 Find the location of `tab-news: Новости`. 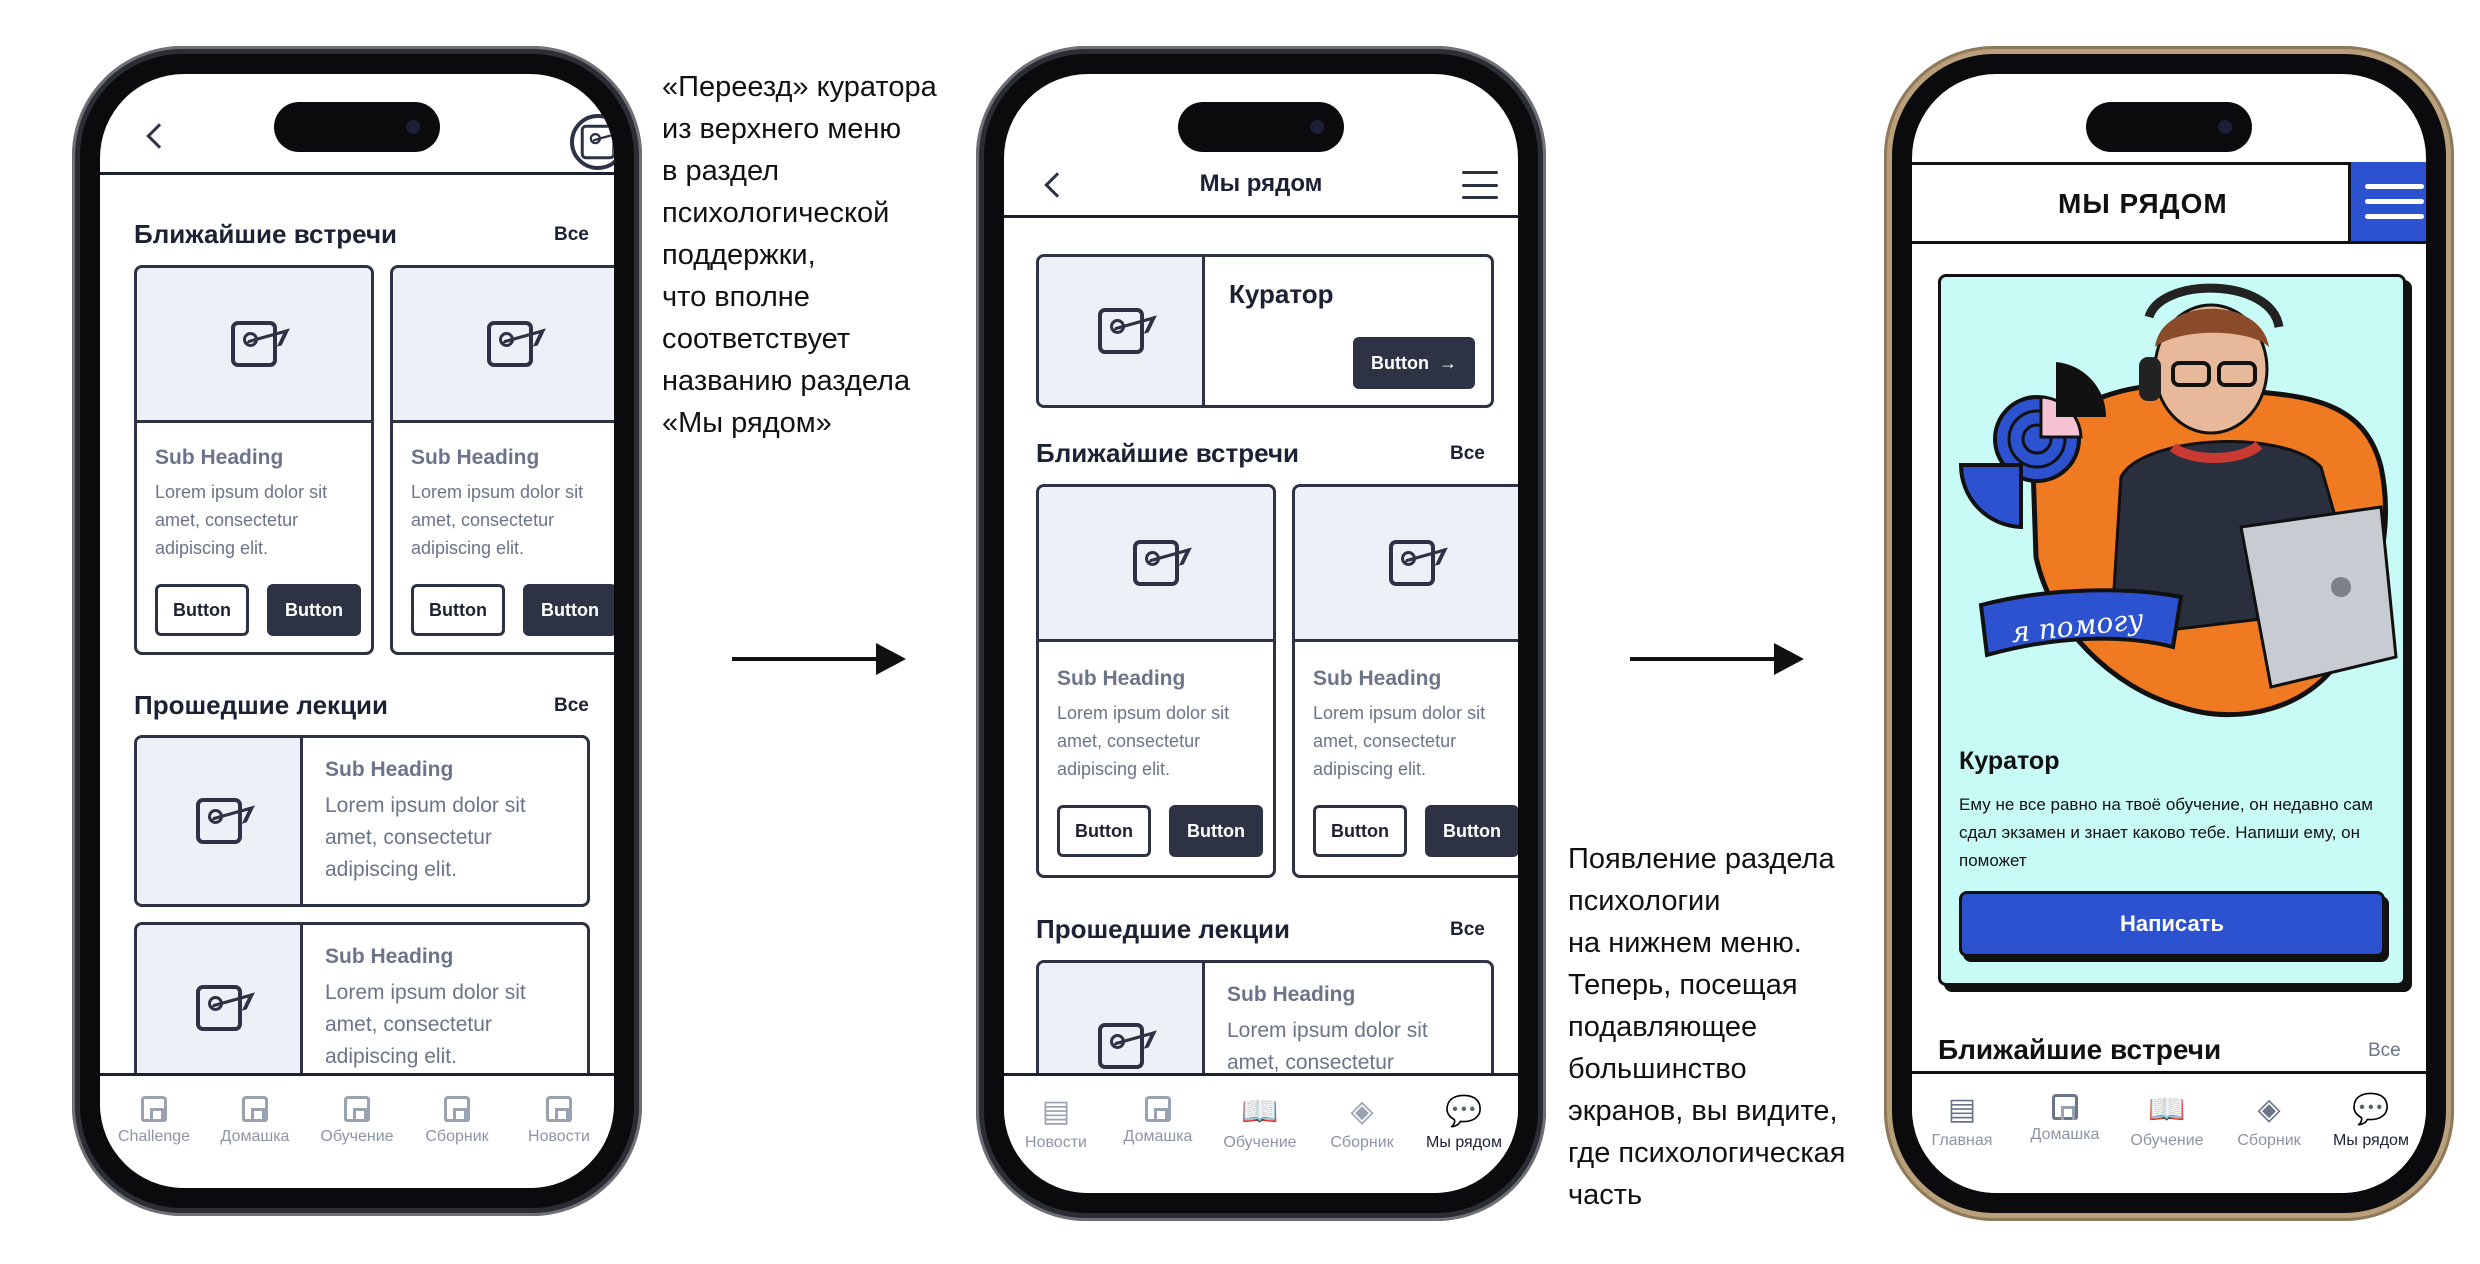

tab-news: Новости is located at coordinates (559, 1121).